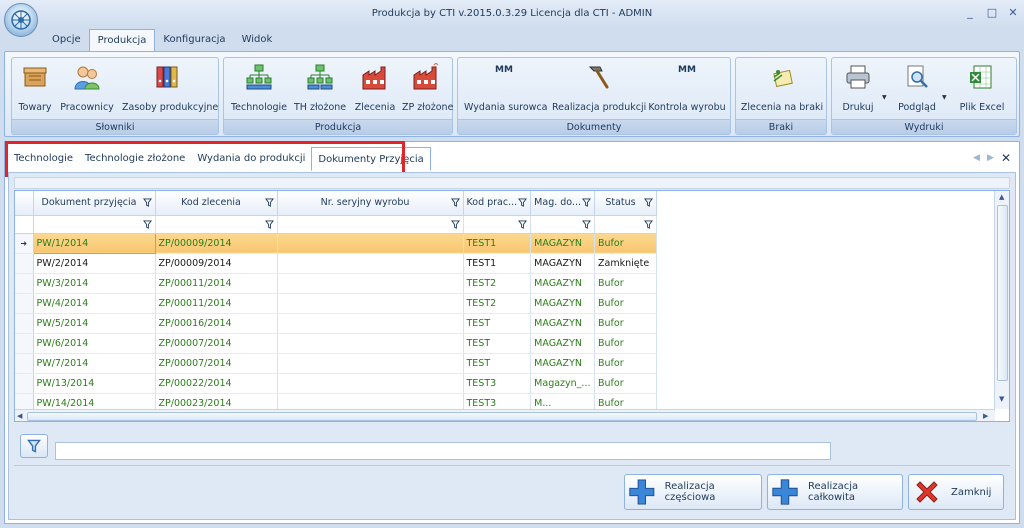 The height and width of the screenshot is (528, 1024). I want to click on filter-text-field, so click(443, 451).